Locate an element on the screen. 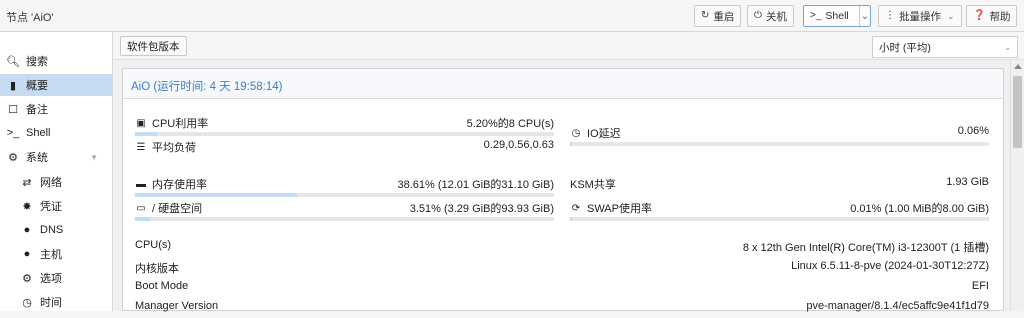 This screenshot has height=318, width=1024. sidebar-item-label: Shell is located at coordinates (38, 133).